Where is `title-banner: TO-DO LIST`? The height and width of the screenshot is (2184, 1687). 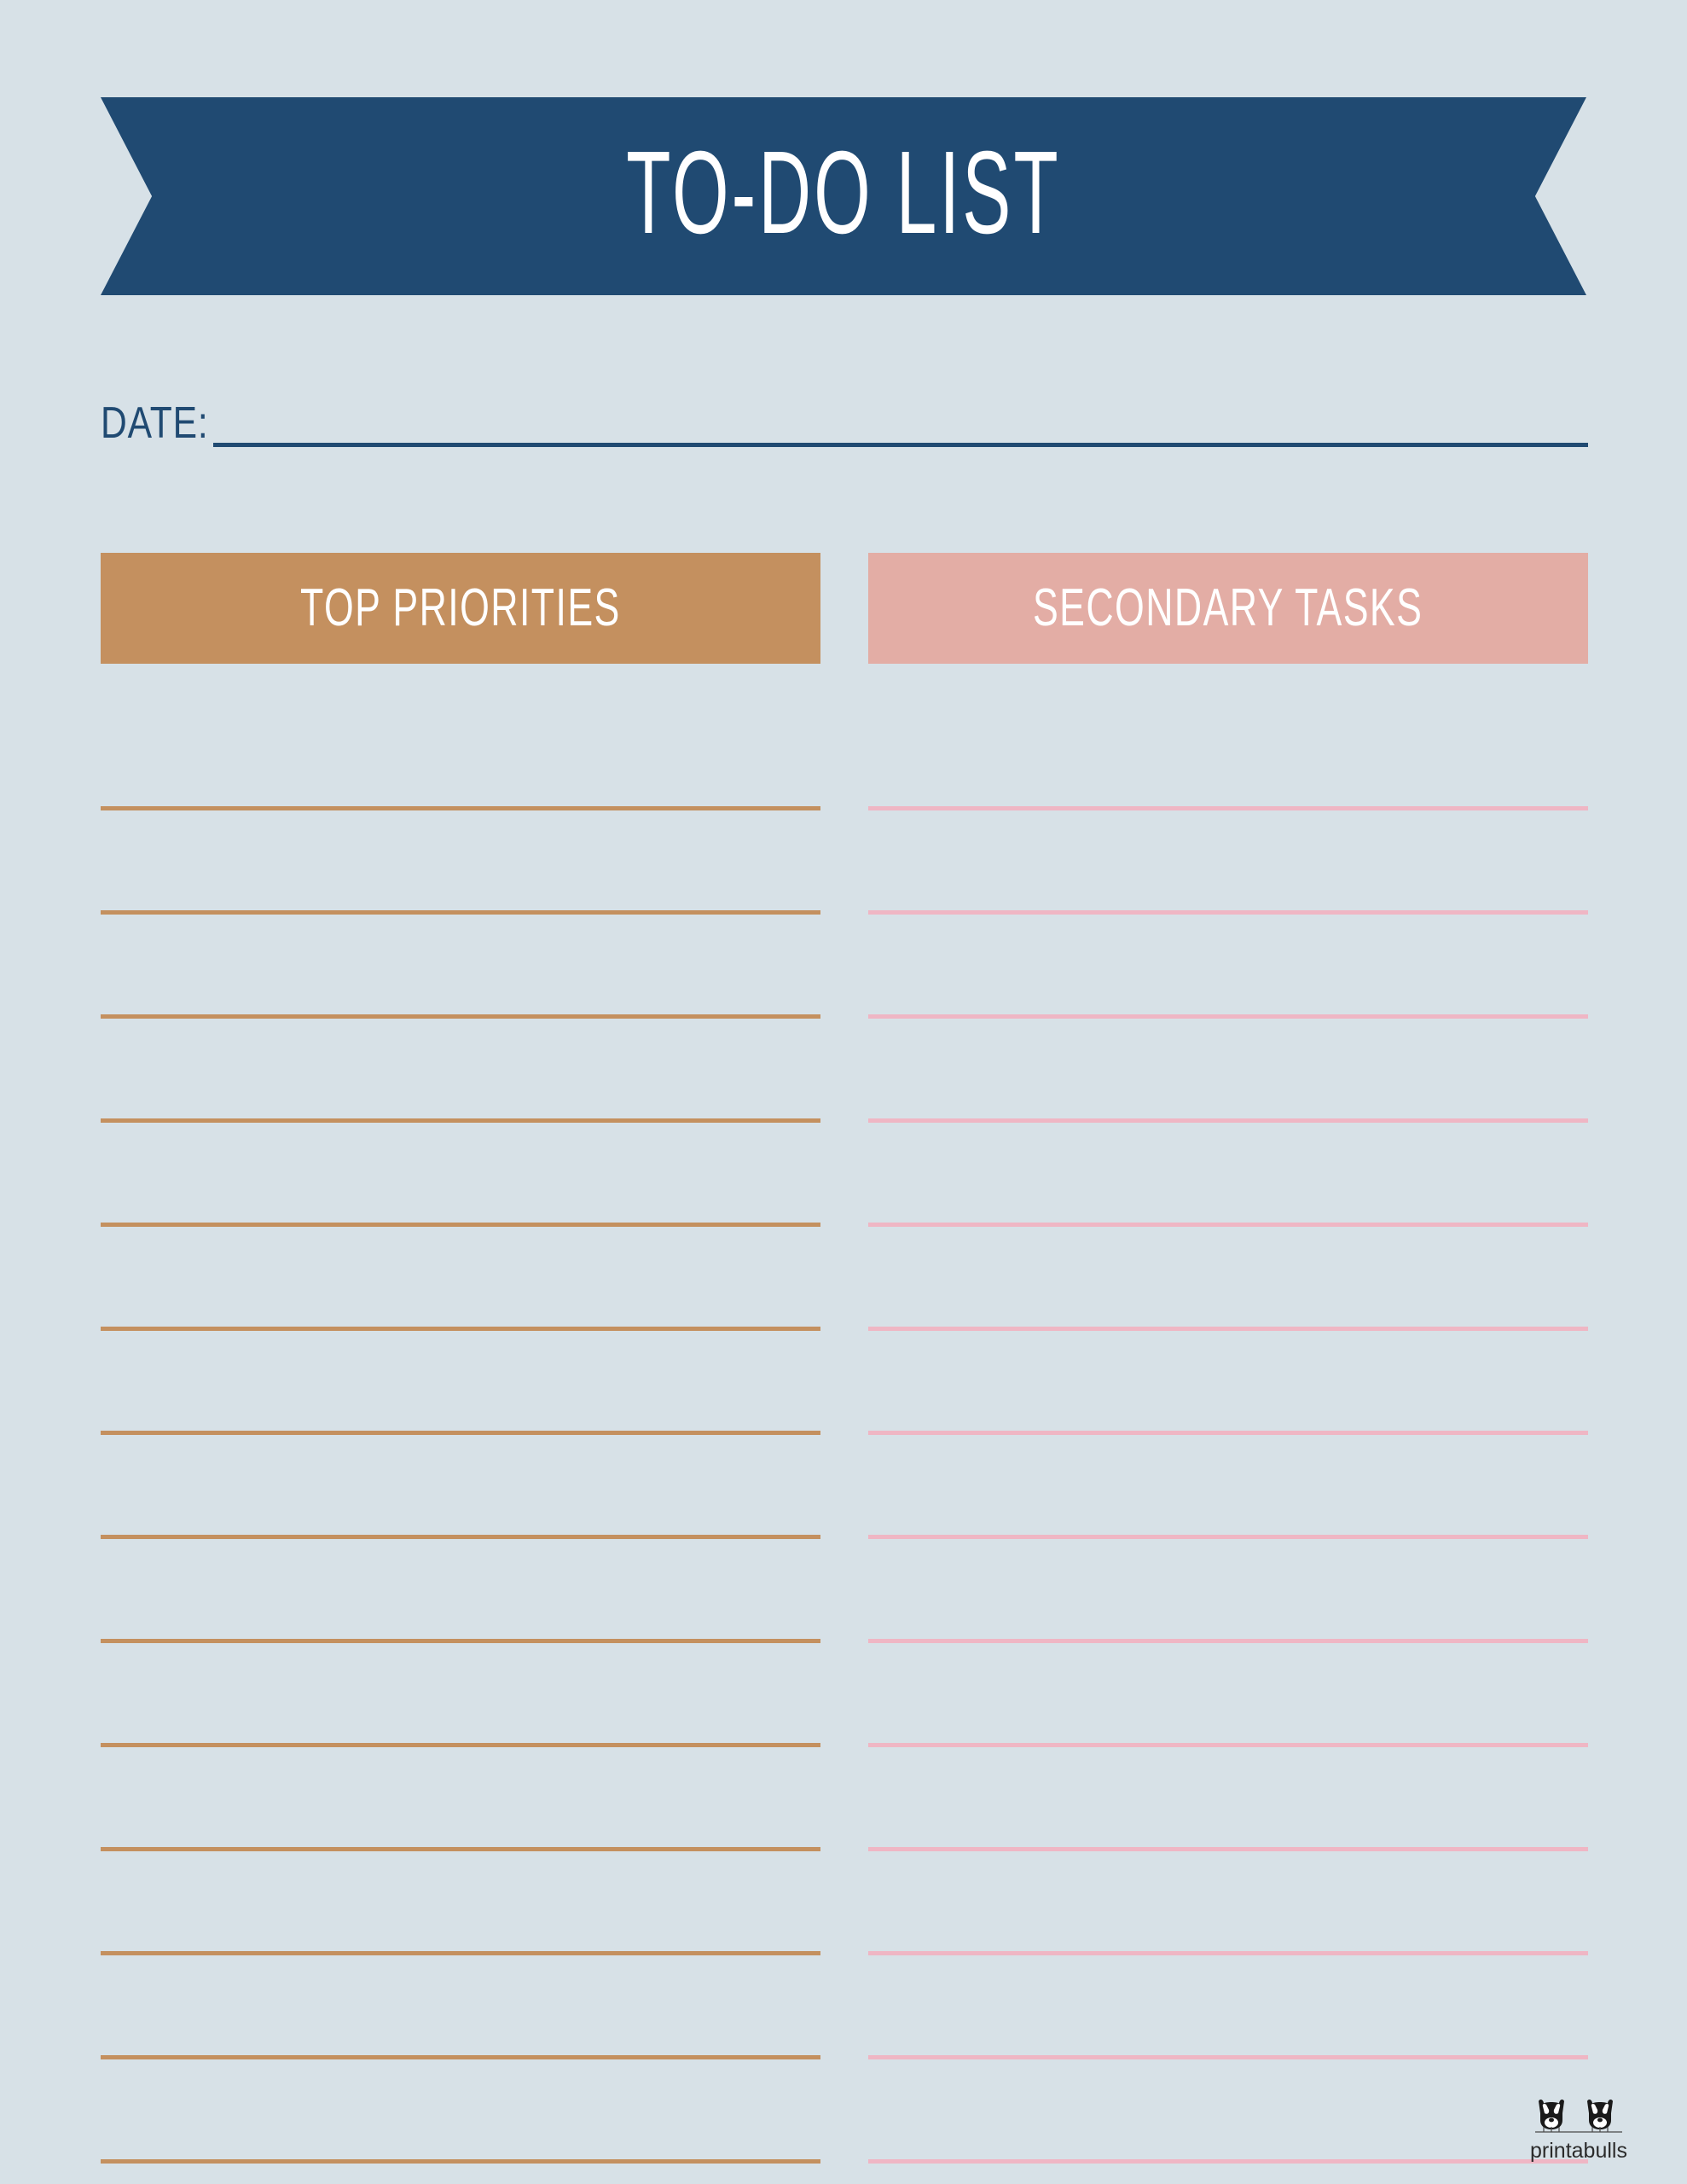
title-banner: TO-DO LIST is located at coordinates (843, 196).